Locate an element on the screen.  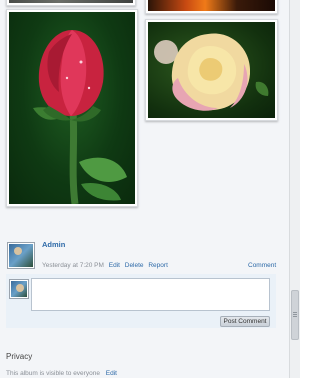
privacy-info: This album is visible to everyone Edit is located at coordinates (61, 373).